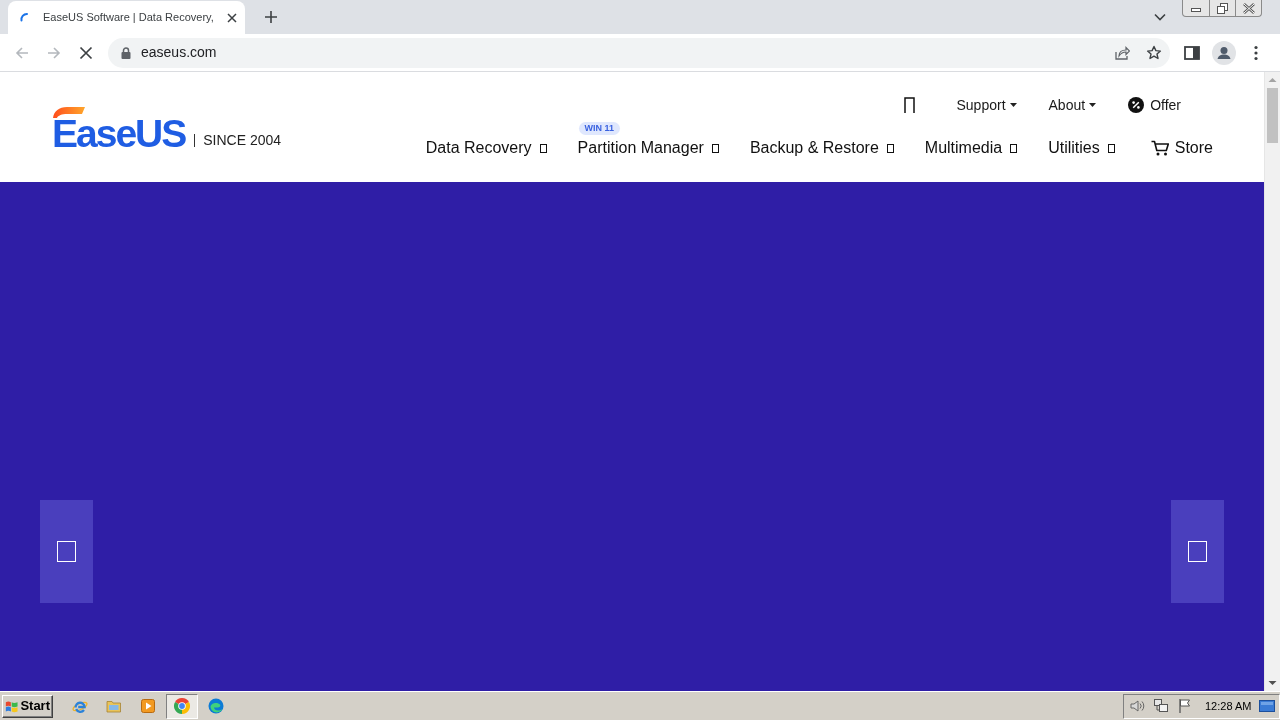  What do you see at coordinates (1159, 148) in the screenshot?
I see `cart-icon` at bounding box center [1159, 148].